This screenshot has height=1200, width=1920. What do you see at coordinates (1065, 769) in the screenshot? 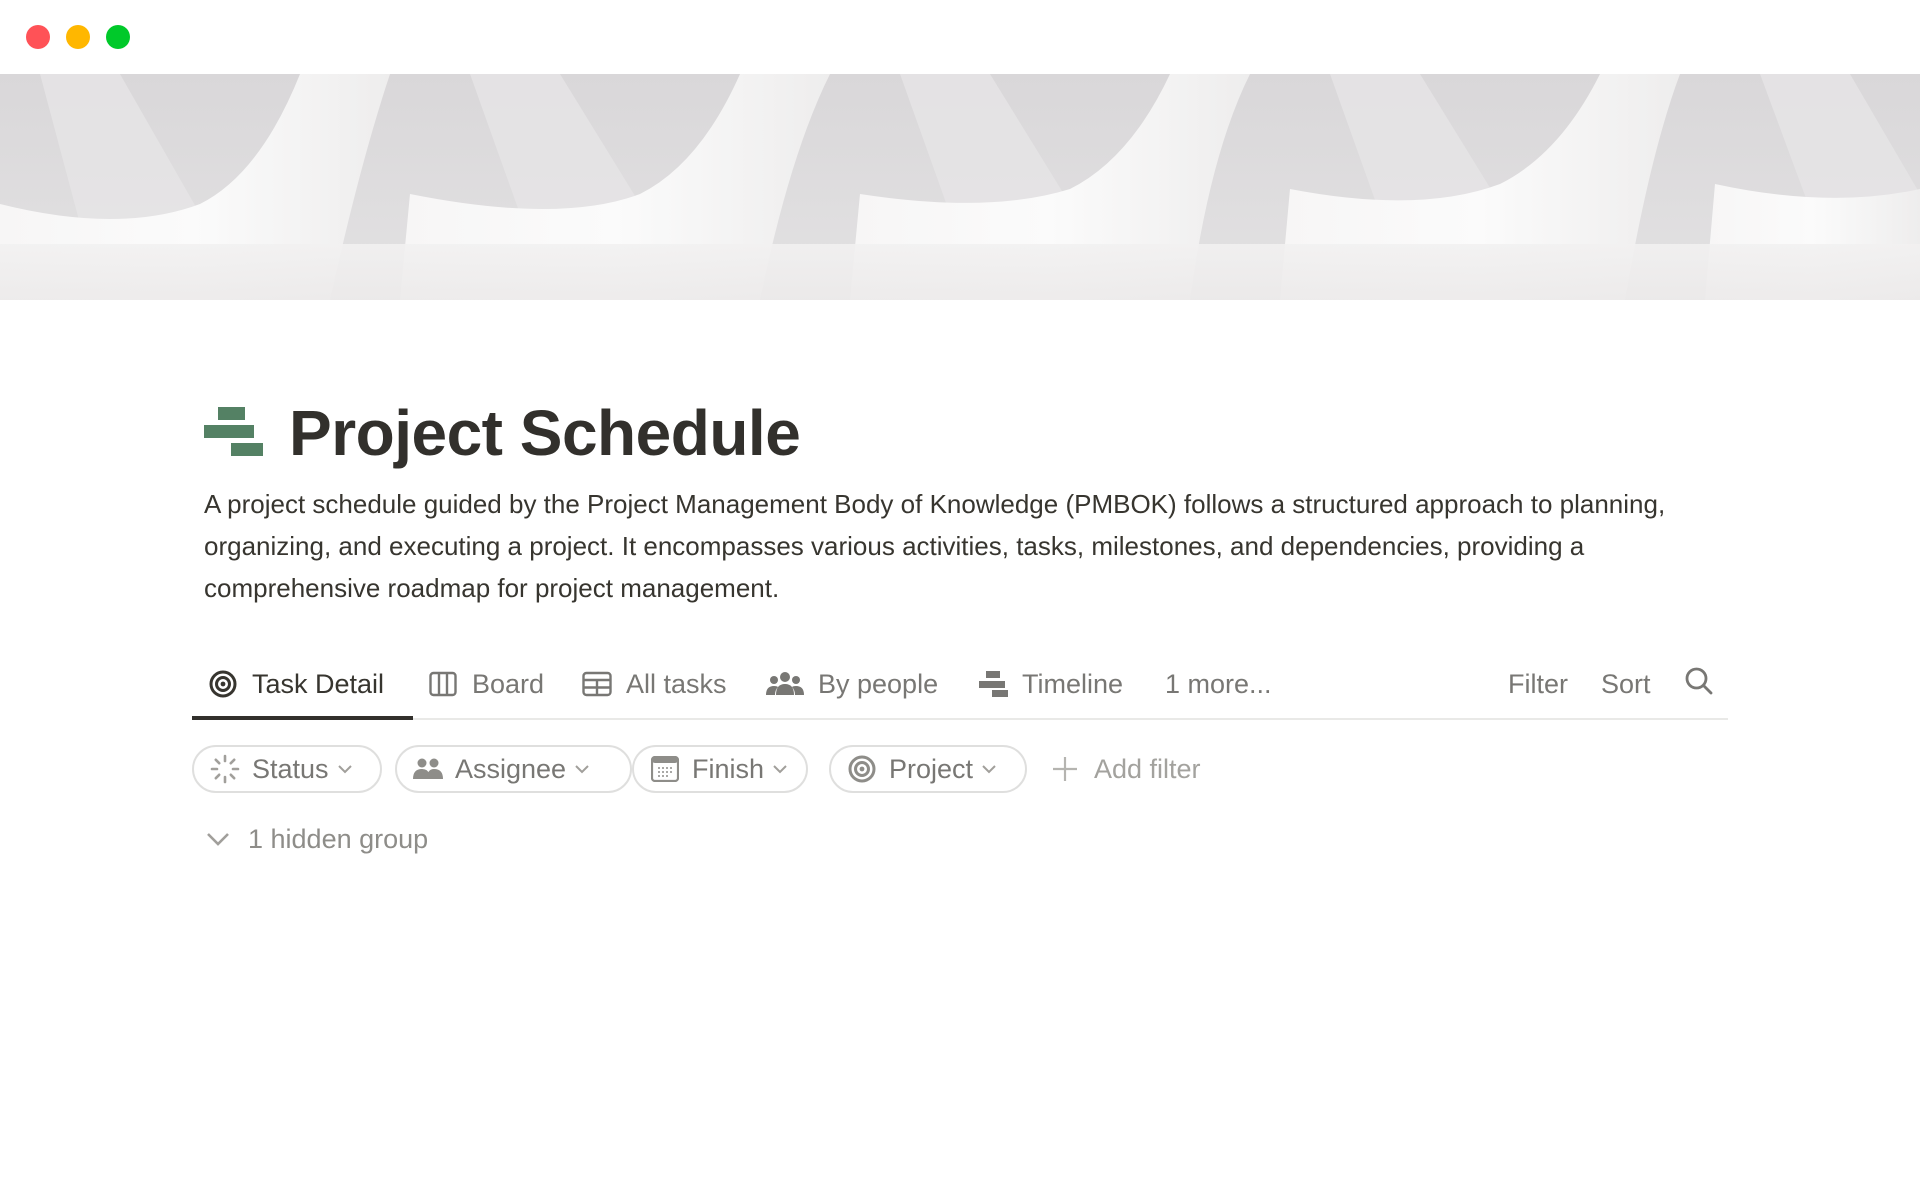
I see `plus-icon` at bounding box center [1065, 769].